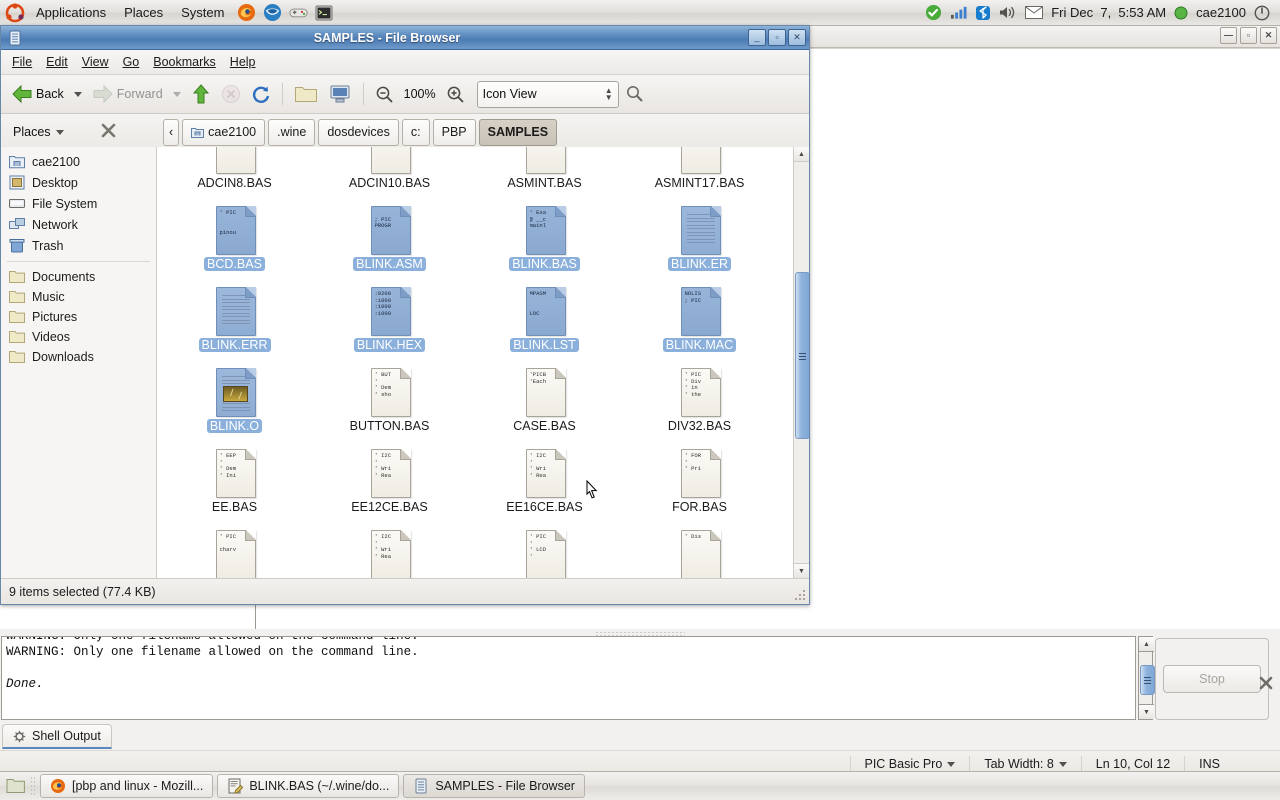  I want to click on shell-scrollbar-thumb, so click(1147, 680).